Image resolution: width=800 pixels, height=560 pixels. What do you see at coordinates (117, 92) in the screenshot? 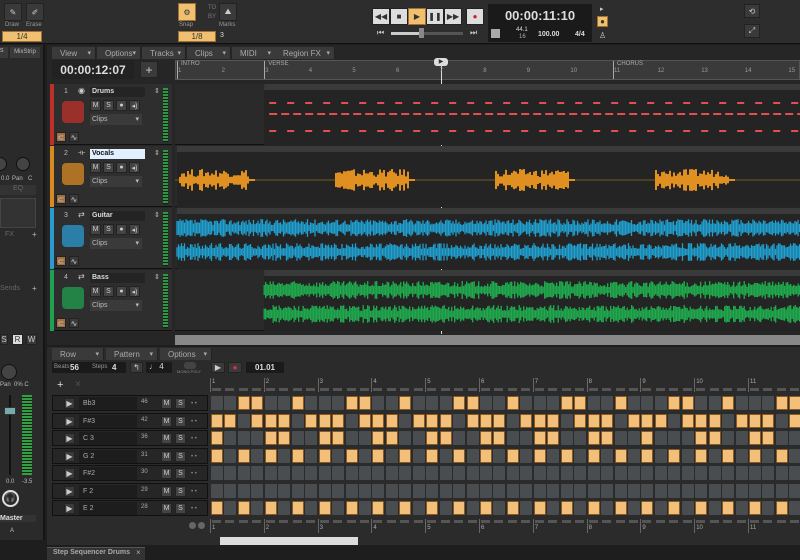
I see `track-name-field: Drums` at bounding box center [117, 92].